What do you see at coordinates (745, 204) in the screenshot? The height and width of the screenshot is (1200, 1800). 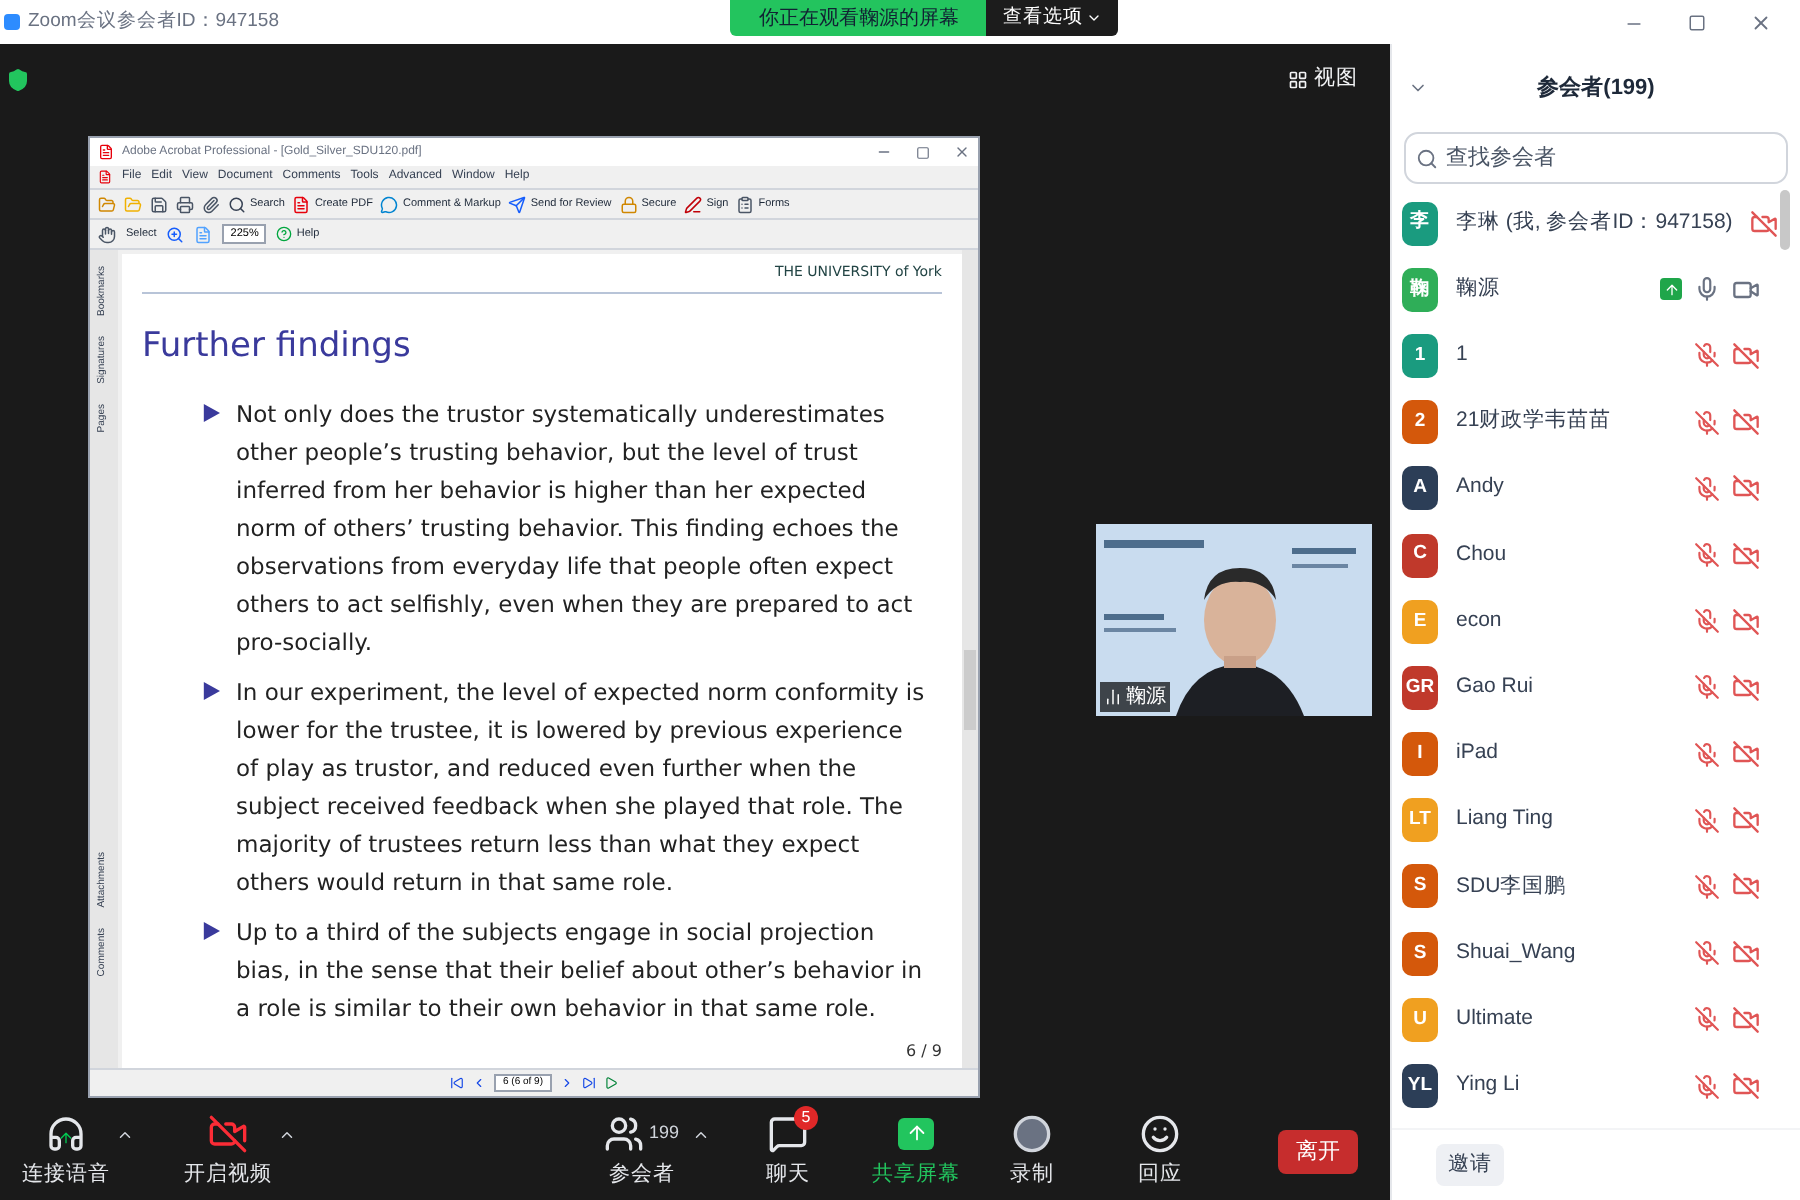 I see `form-icon` at bounding box center [745, 204].